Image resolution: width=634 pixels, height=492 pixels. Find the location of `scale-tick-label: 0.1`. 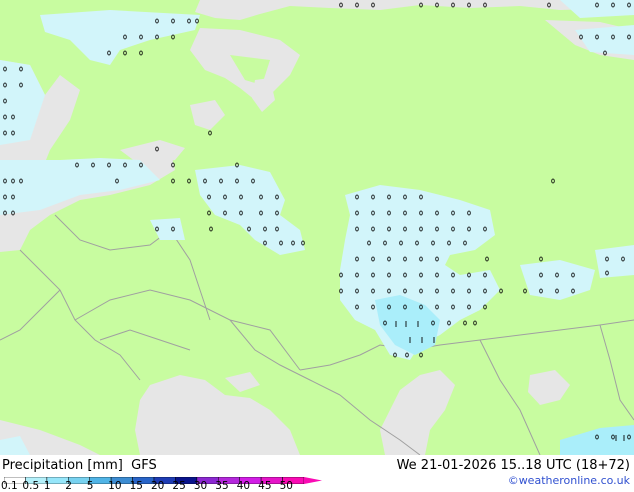

scale-tick-label: 0.1 is located at coordinates (9, 486).